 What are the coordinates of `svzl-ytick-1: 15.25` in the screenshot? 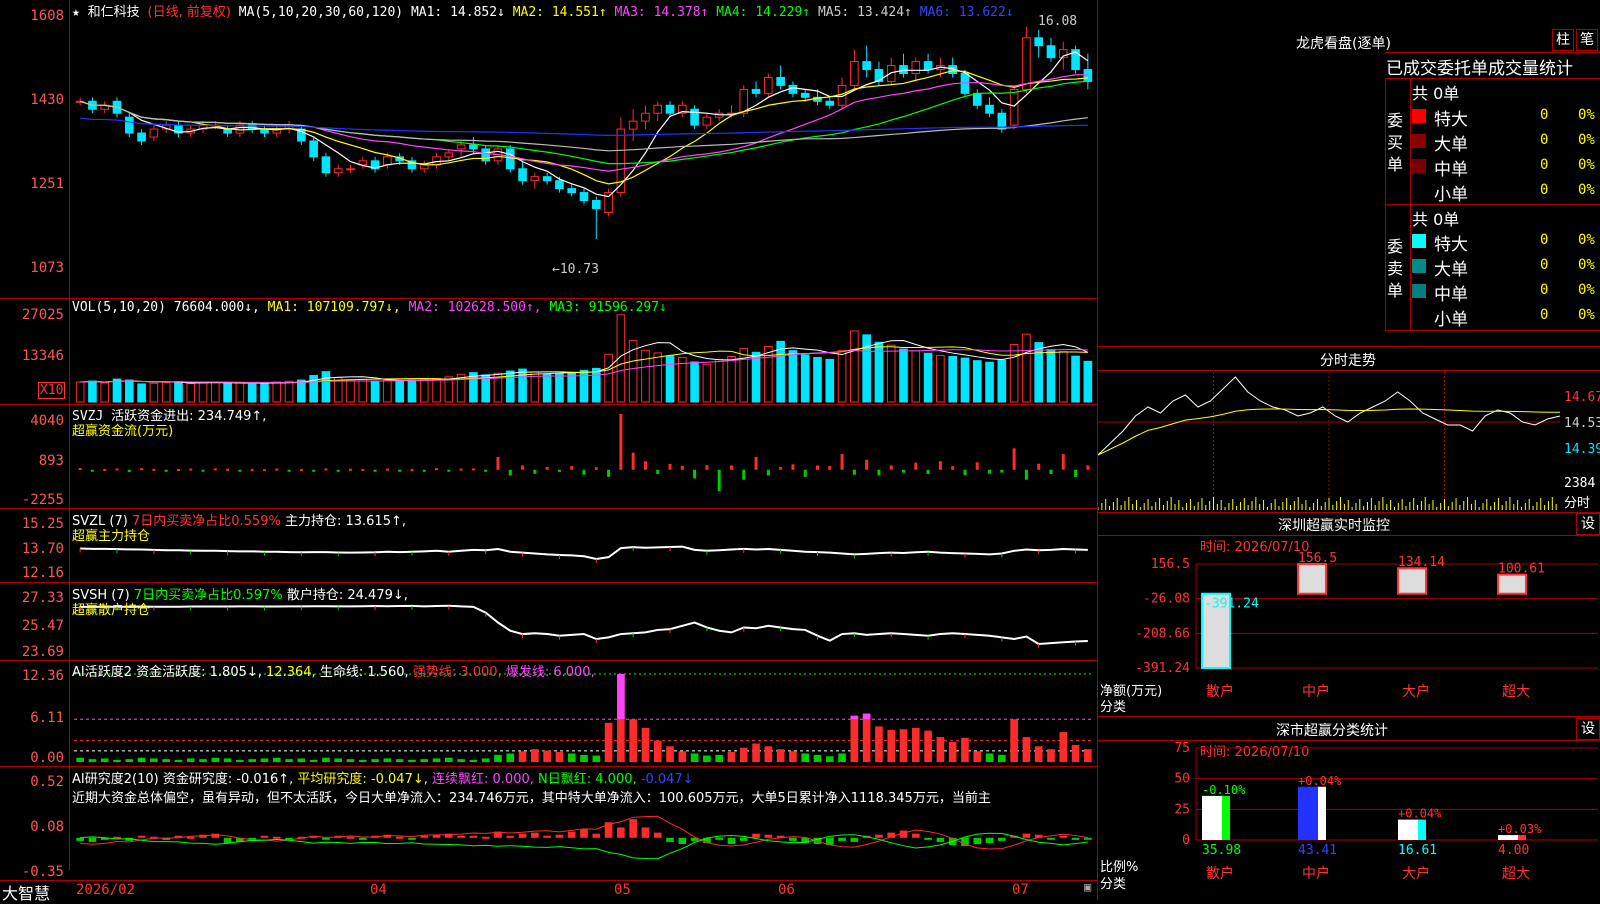 It's located at (42, 524).